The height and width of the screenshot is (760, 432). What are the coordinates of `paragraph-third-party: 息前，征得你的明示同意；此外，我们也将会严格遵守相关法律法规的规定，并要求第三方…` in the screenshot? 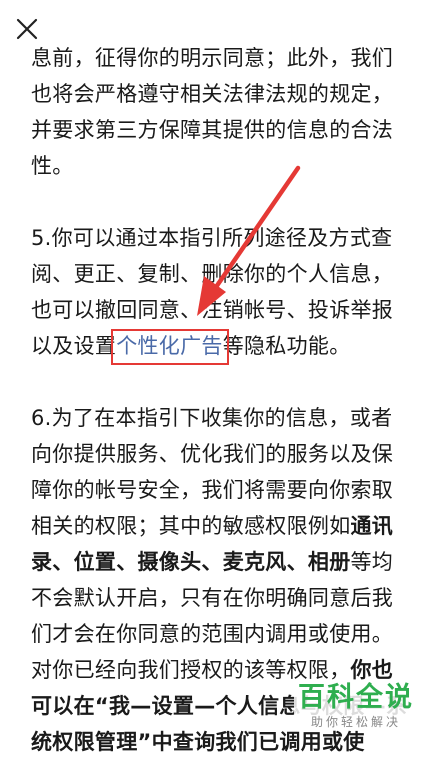 It's located at (212, 112).